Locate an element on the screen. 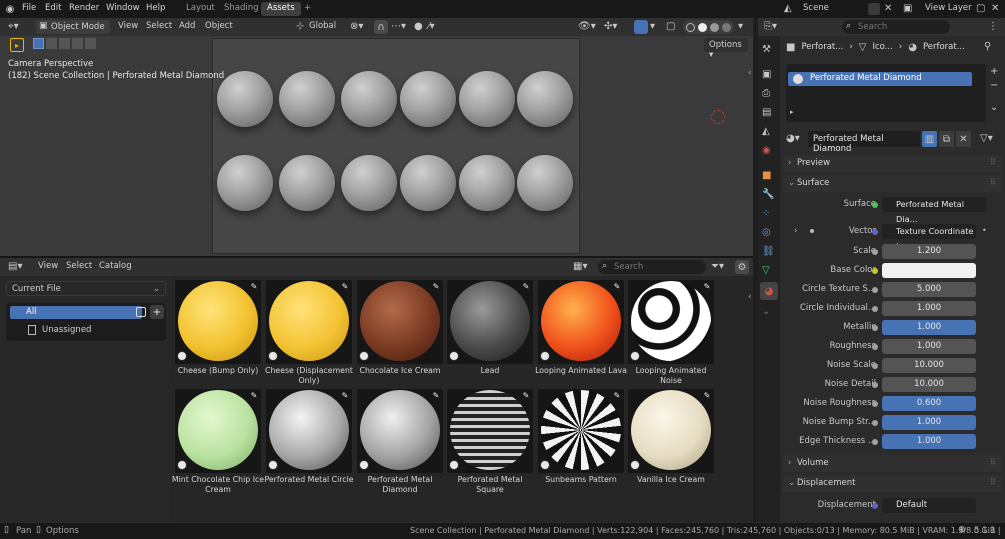 This screenshot has width=1005, height=539. output-tab-icon: ⎙ is located at coordinates (766, 93).